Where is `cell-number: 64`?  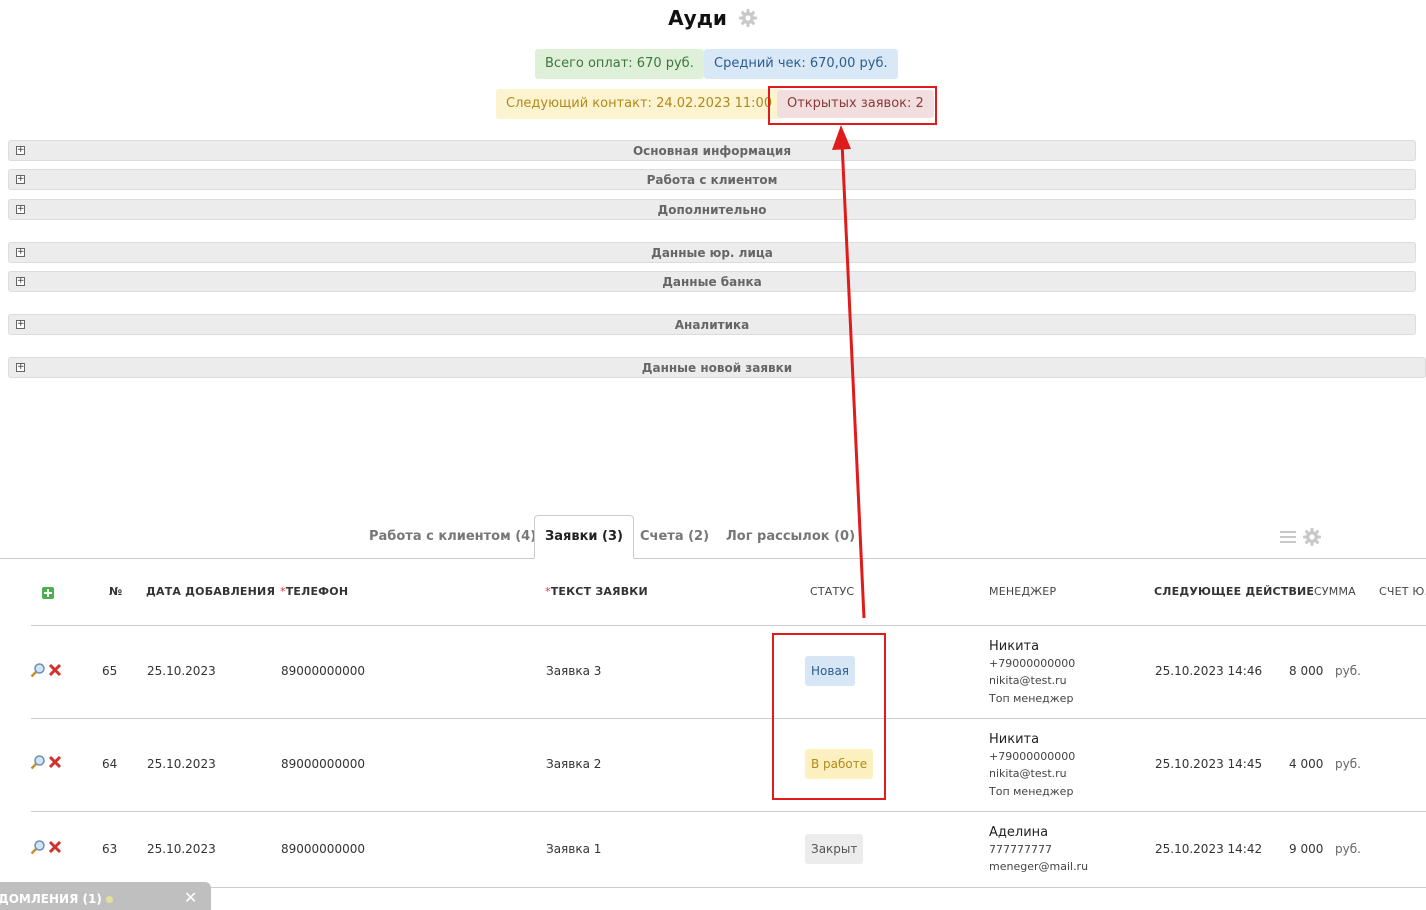 cell-number: 64 is located at coordinates (110, 764).